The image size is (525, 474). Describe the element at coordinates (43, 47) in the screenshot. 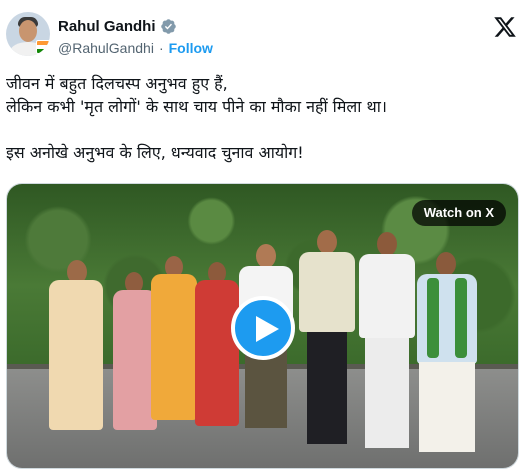

I see `avatar-flag-icon` at that location.